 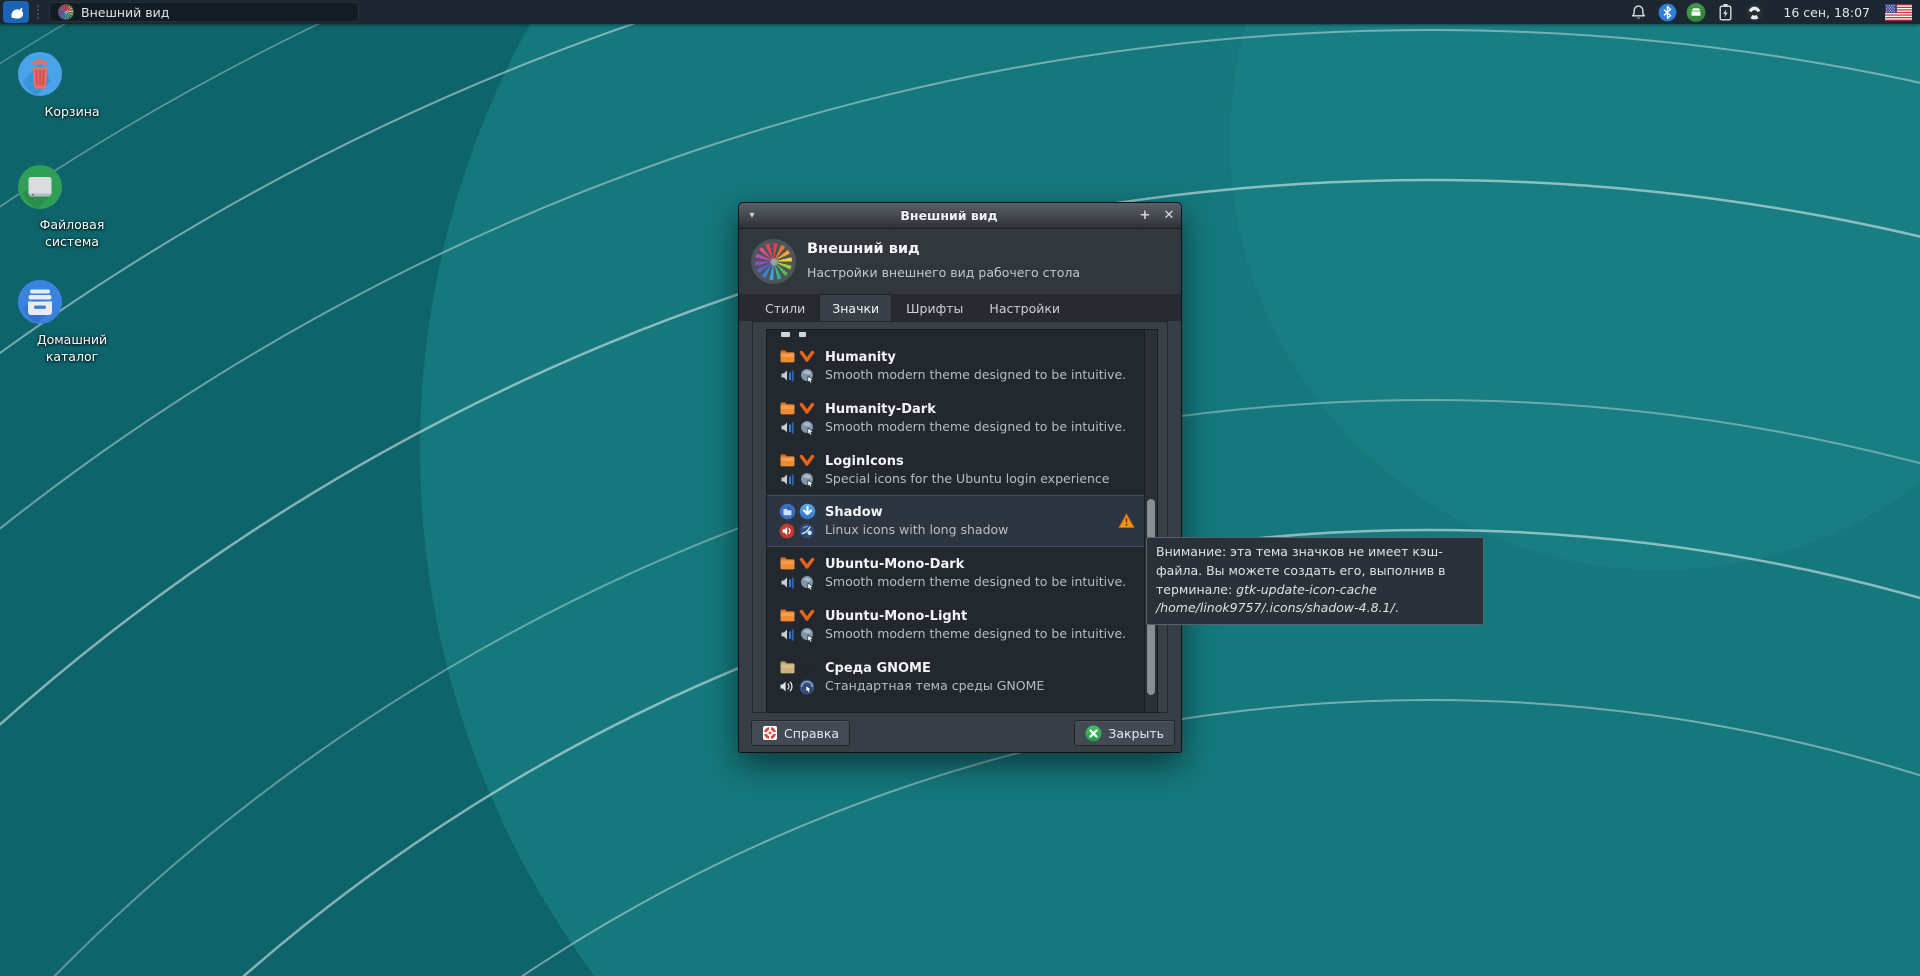 I want to click on close-button-label: Закрыть, so click(x=1136, y=733).